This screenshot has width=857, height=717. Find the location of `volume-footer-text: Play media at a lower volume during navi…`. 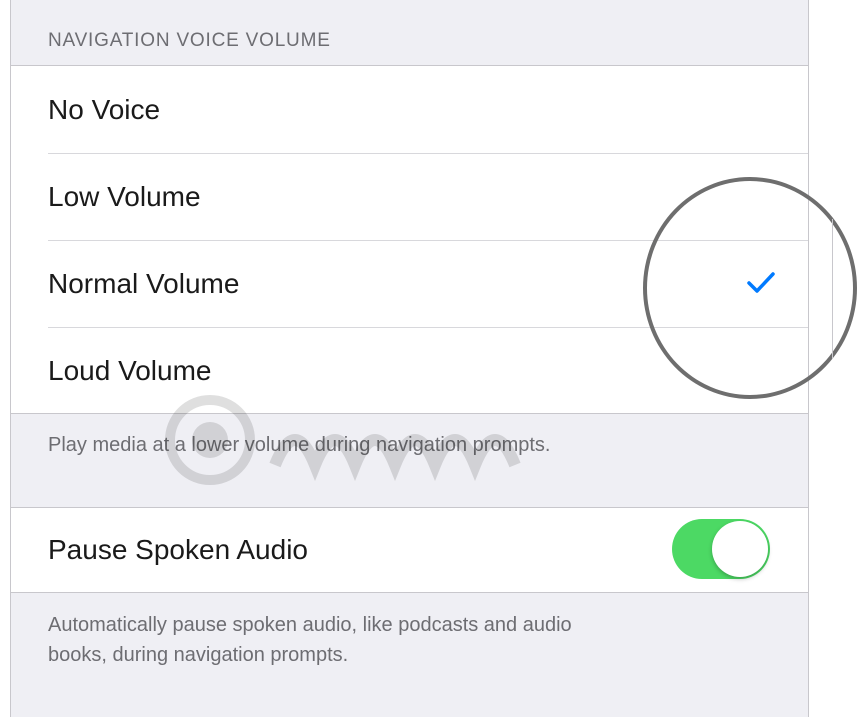

volume-footer-text: Play media at a lower volume during navi… is located at coordinates (299, 445).